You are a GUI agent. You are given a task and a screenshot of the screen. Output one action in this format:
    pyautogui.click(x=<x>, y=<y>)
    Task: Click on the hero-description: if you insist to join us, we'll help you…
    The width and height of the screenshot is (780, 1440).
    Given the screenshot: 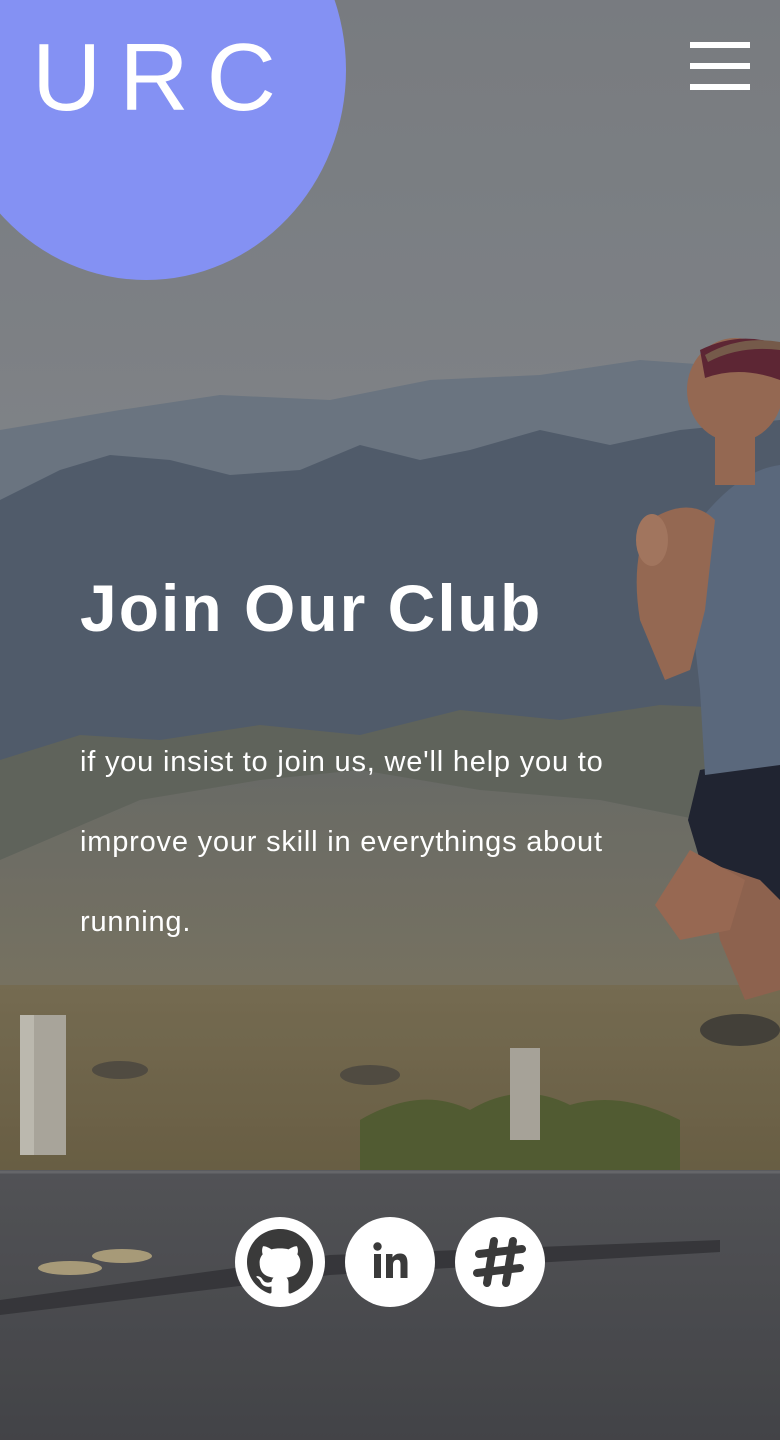 What is the action you would take?
    pyautogui.click(x=342, y=842)
    